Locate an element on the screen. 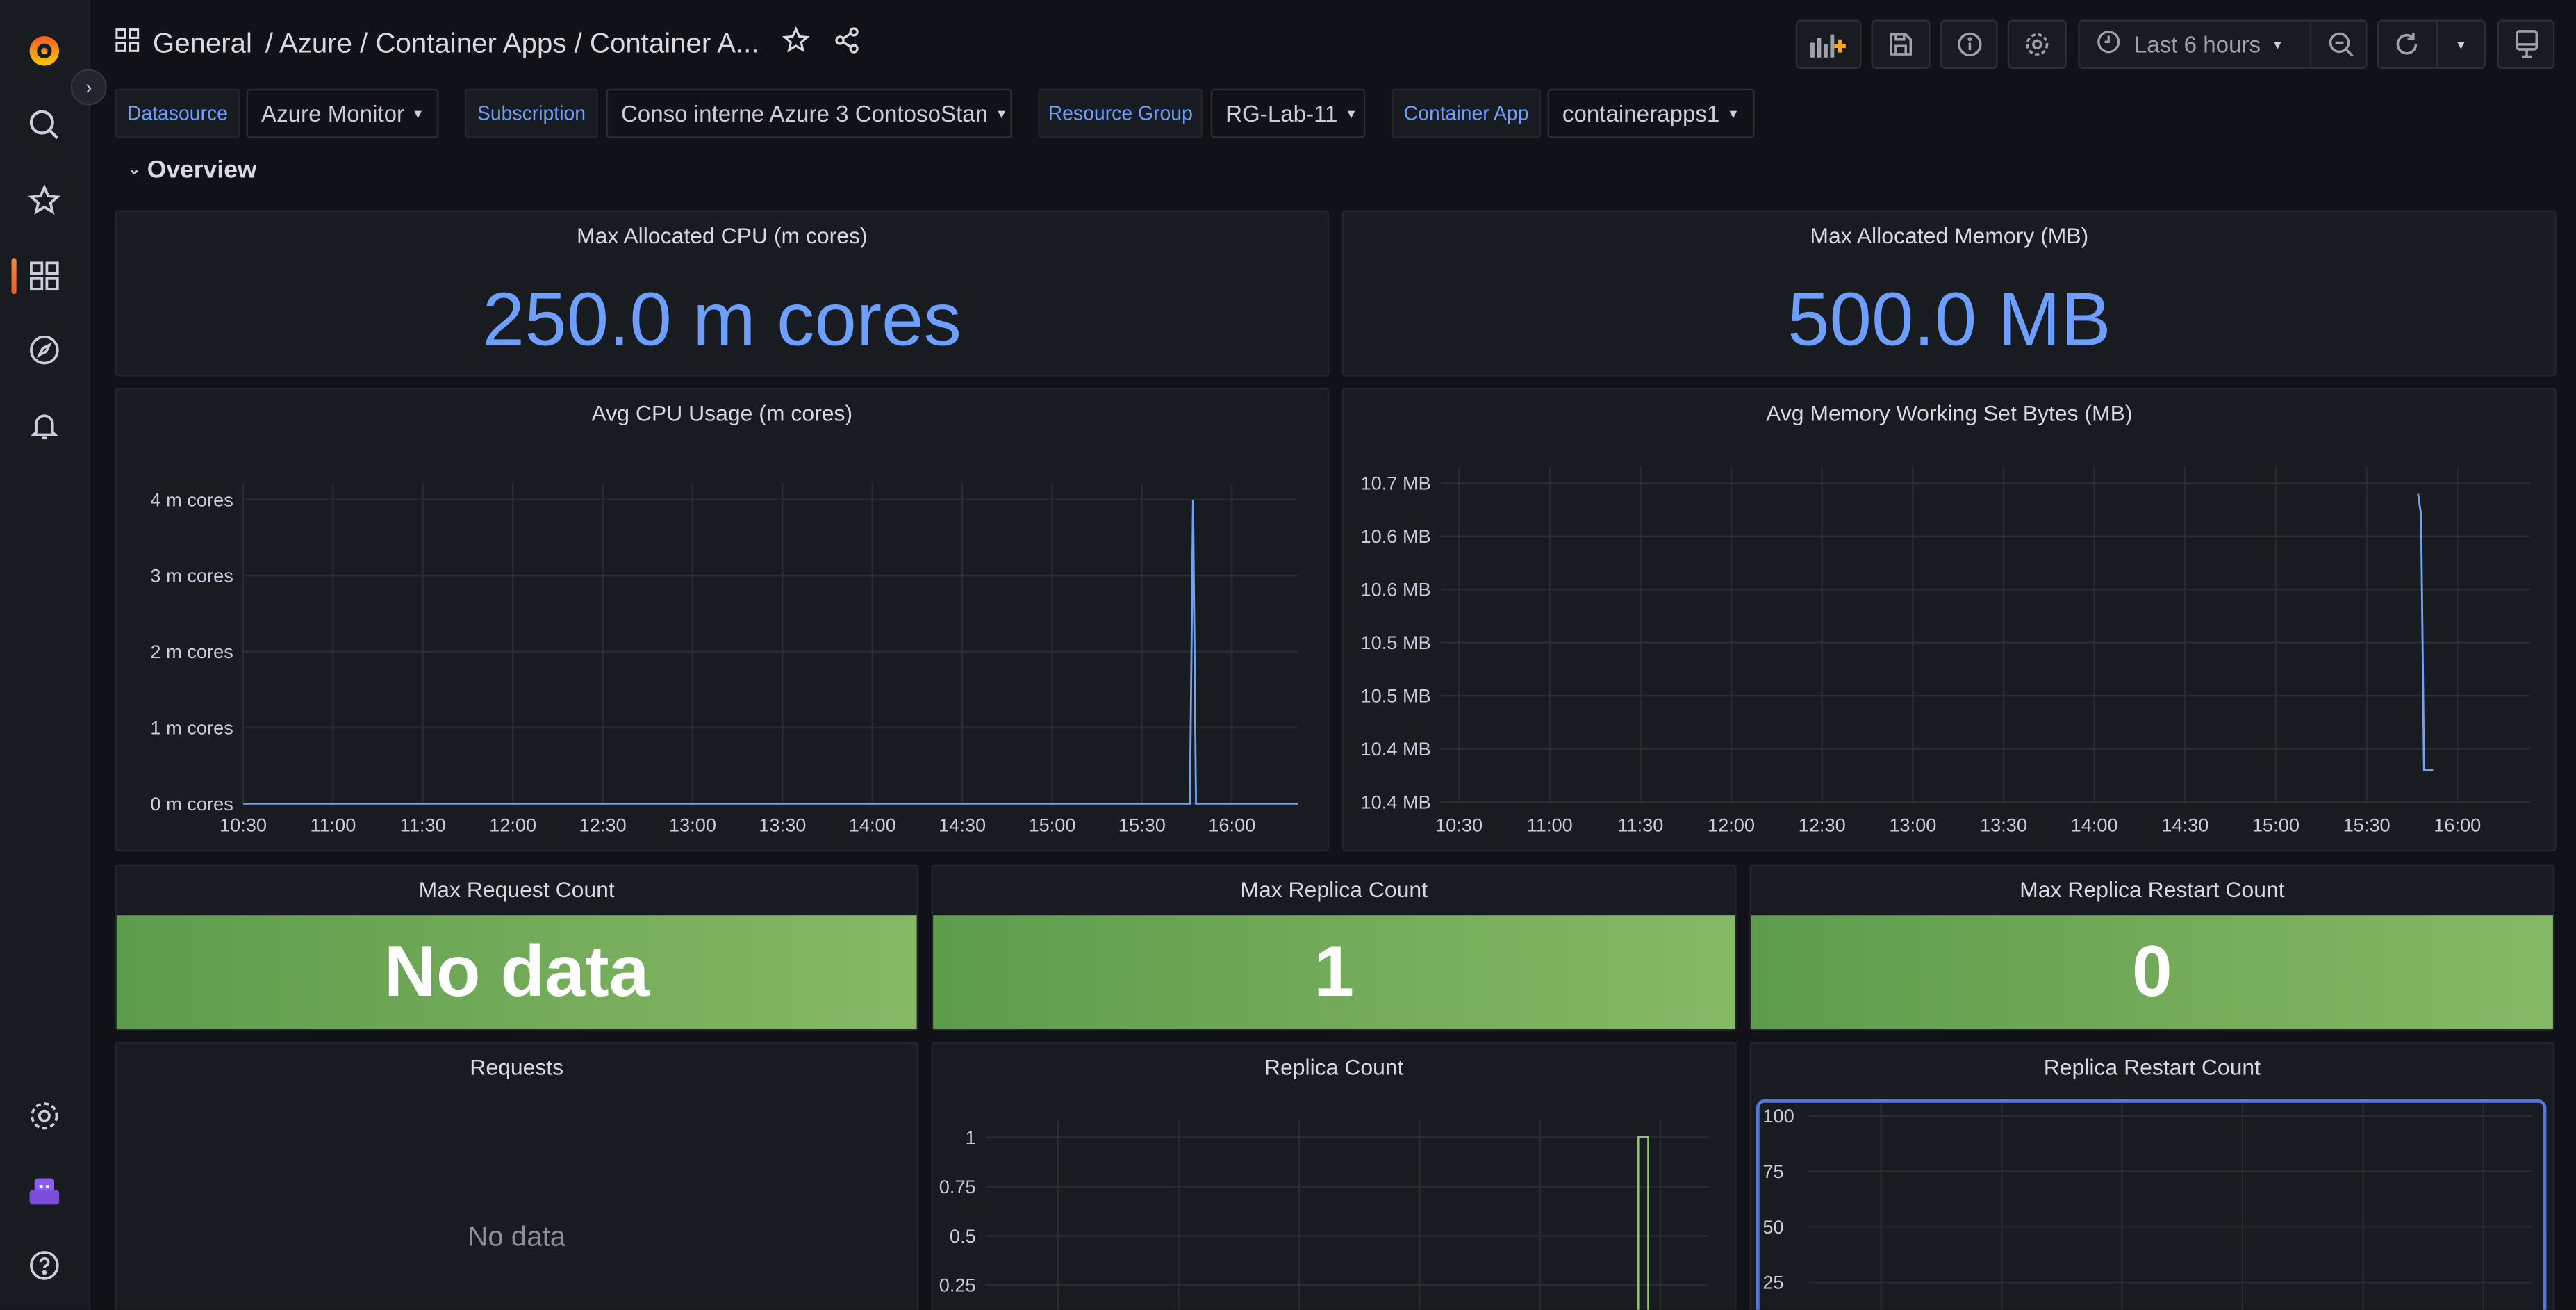 This screenshot has width=2576, height=1310. grafana-logo-icon is located at coordinates (44, 49).